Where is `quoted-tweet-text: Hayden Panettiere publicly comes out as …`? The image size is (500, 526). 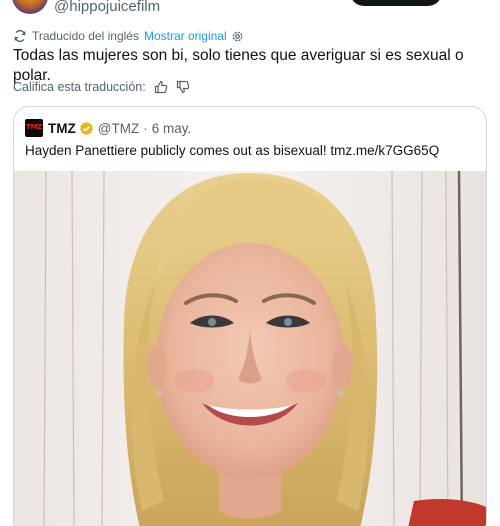
quoted-tweet-text: Hayden Panettiere publicly comes out as … is located at coordinates (232, 150).